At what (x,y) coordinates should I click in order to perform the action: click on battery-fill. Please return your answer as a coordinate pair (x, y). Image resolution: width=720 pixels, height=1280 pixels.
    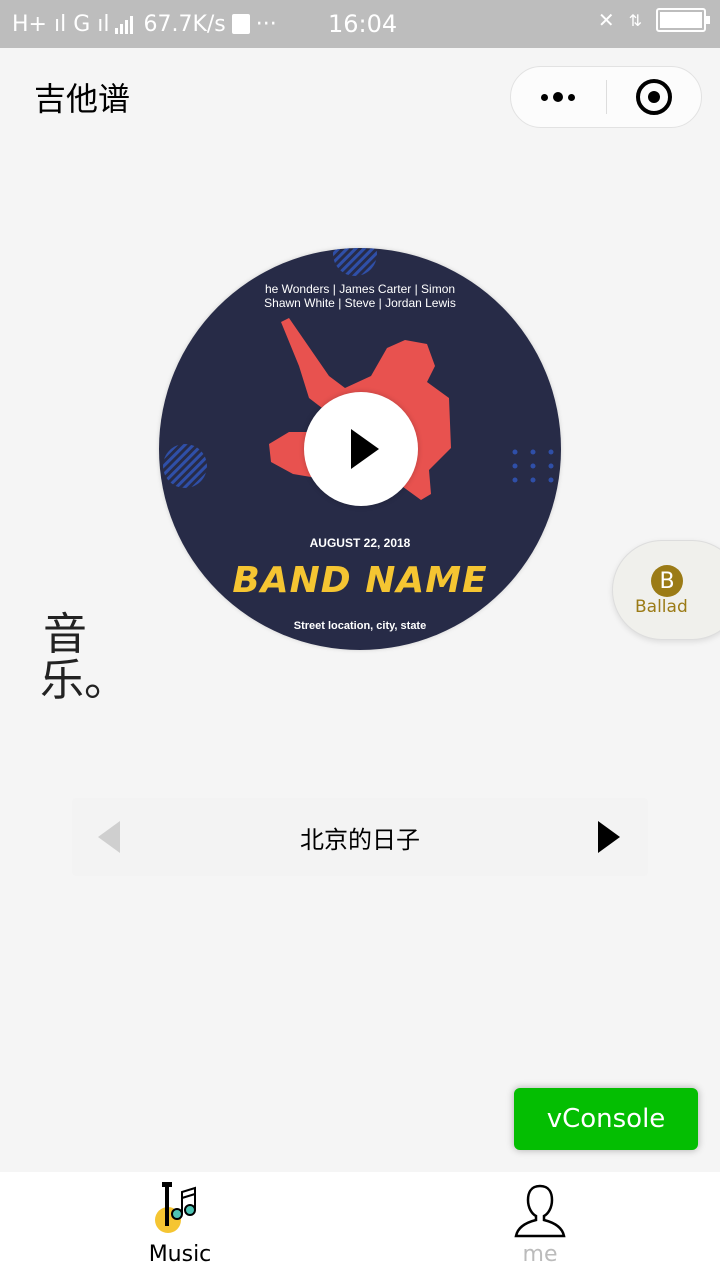
    Looking at the image, I should click on (681, 20).